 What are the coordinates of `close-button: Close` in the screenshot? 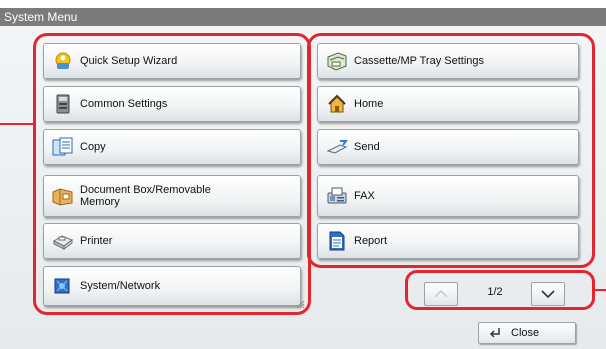 It's located at (527, 333).